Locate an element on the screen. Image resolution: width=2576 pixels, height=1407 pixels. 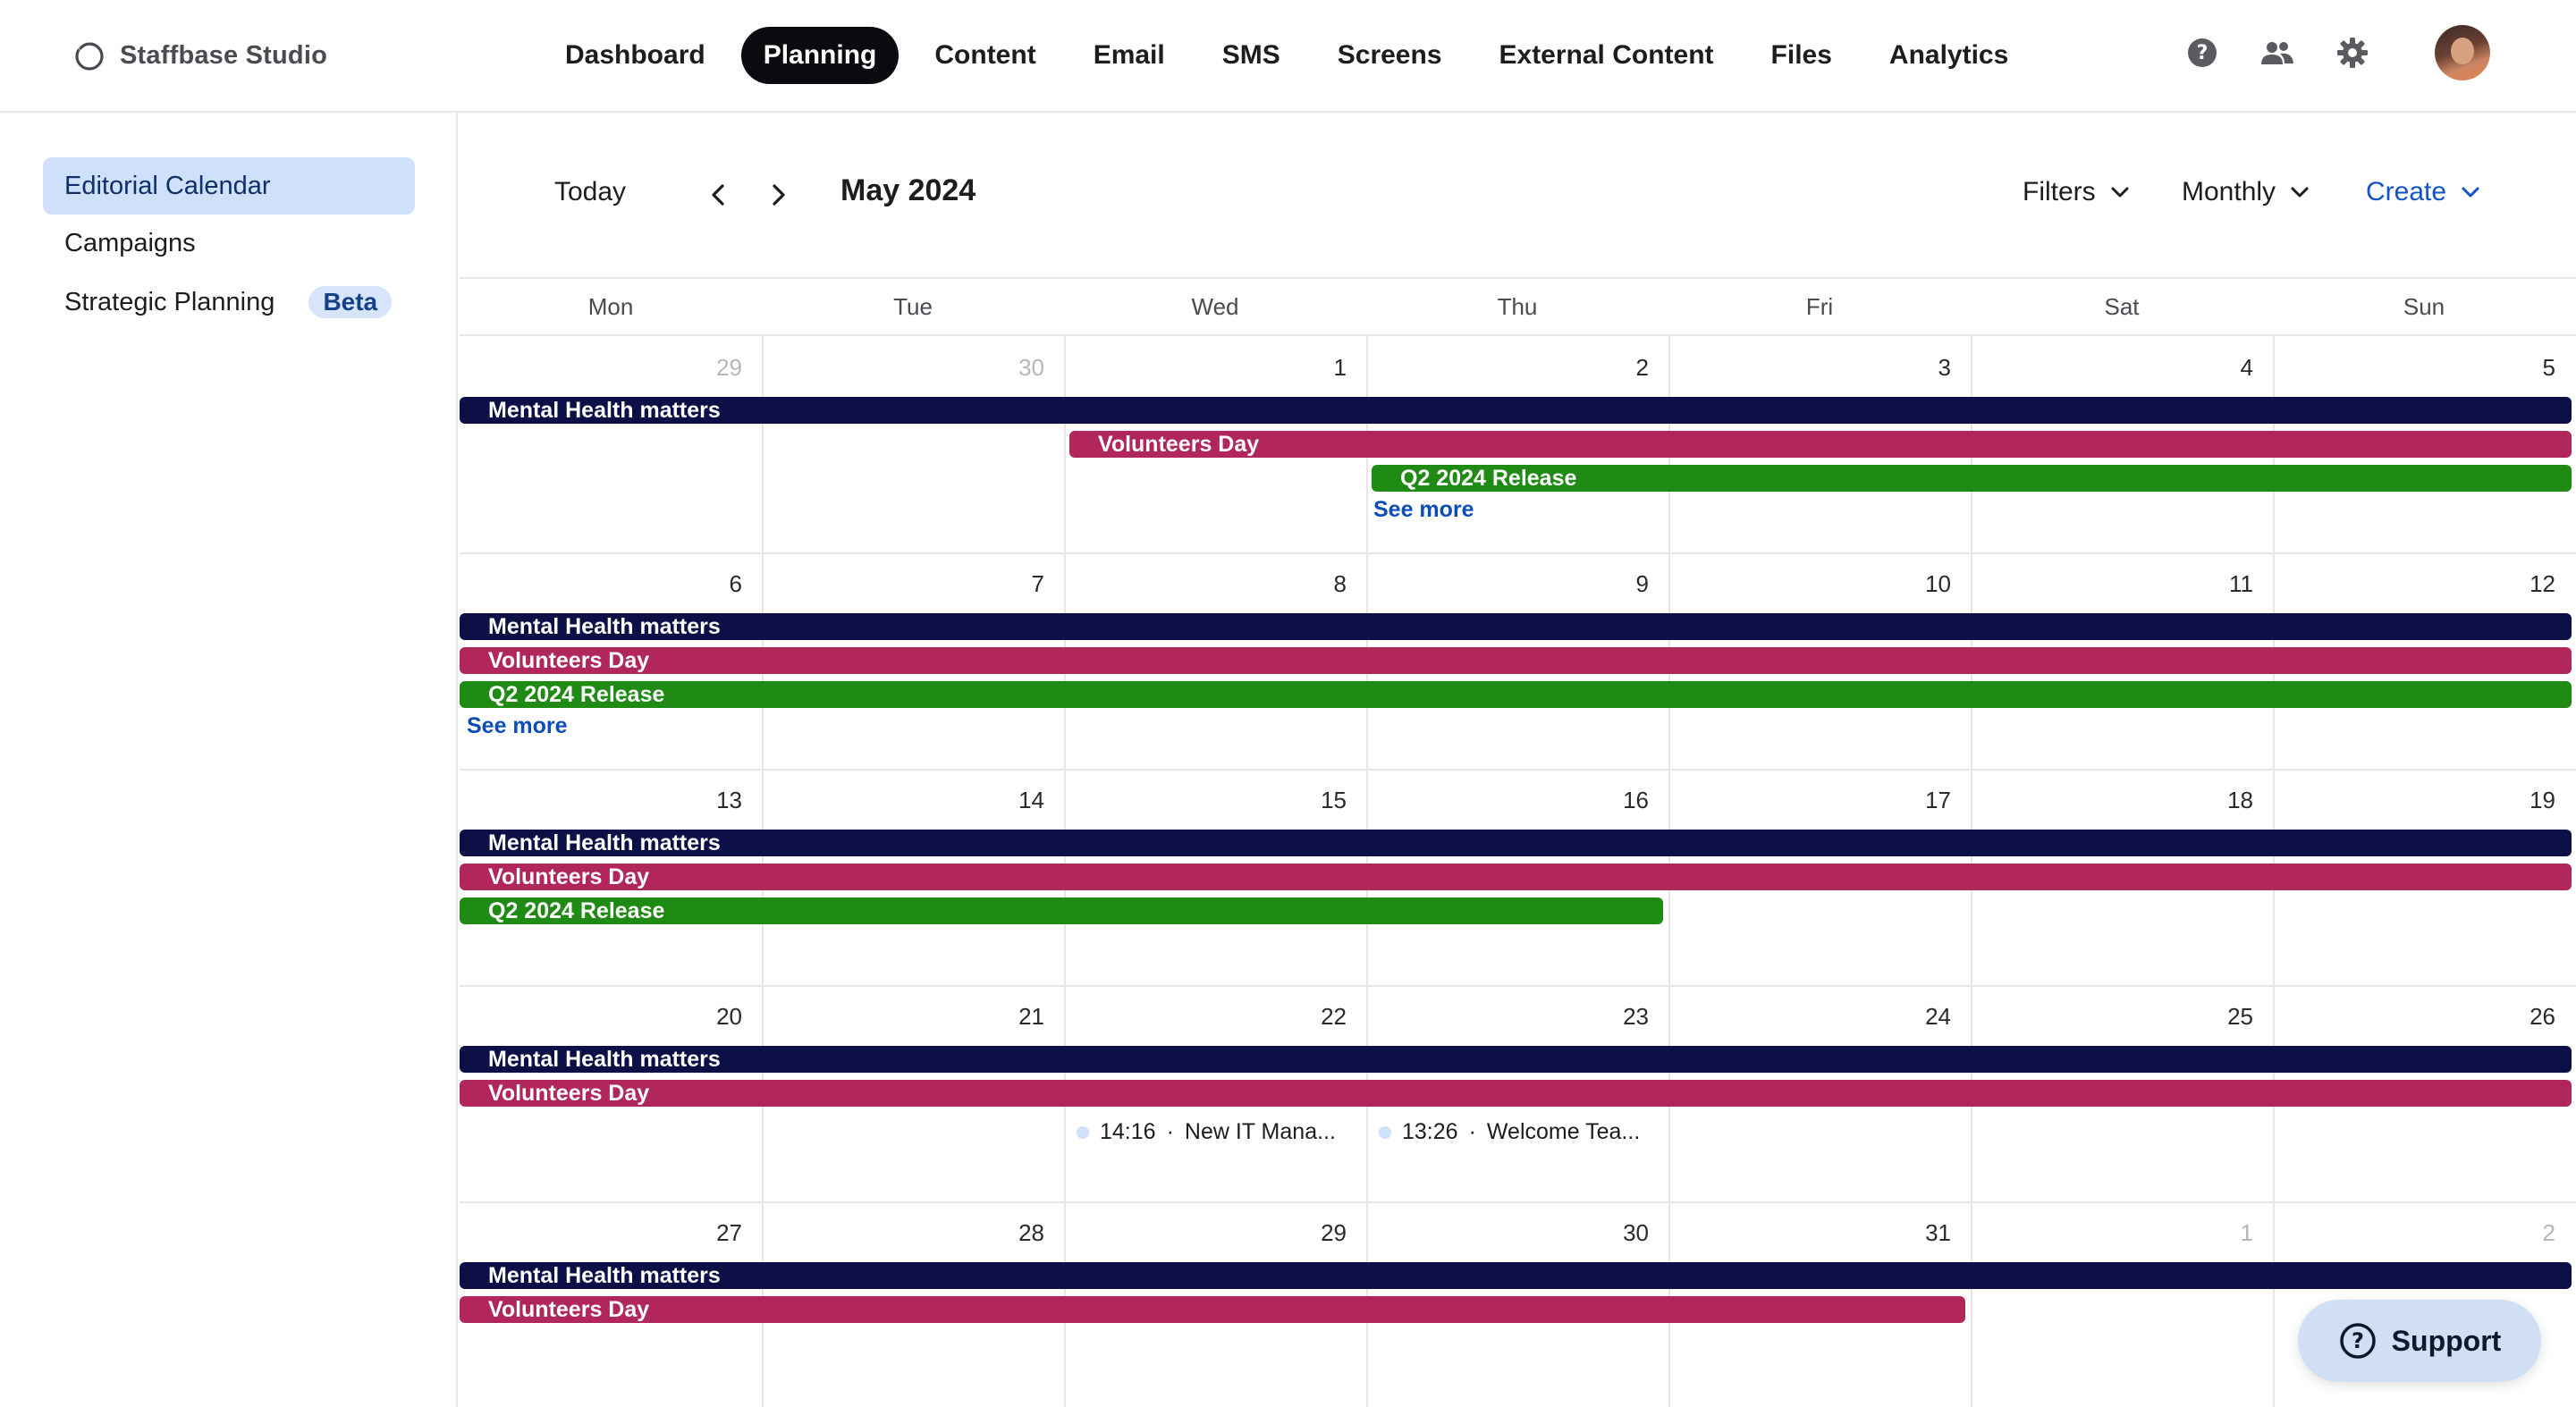
people-icon is located at coordinates (2277, 53).